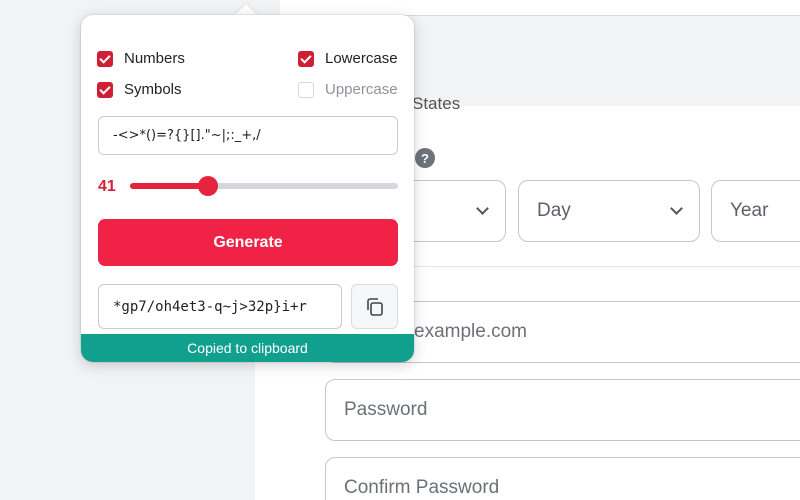  I want to click on option-numbers: Numbers, so click(141, 58).